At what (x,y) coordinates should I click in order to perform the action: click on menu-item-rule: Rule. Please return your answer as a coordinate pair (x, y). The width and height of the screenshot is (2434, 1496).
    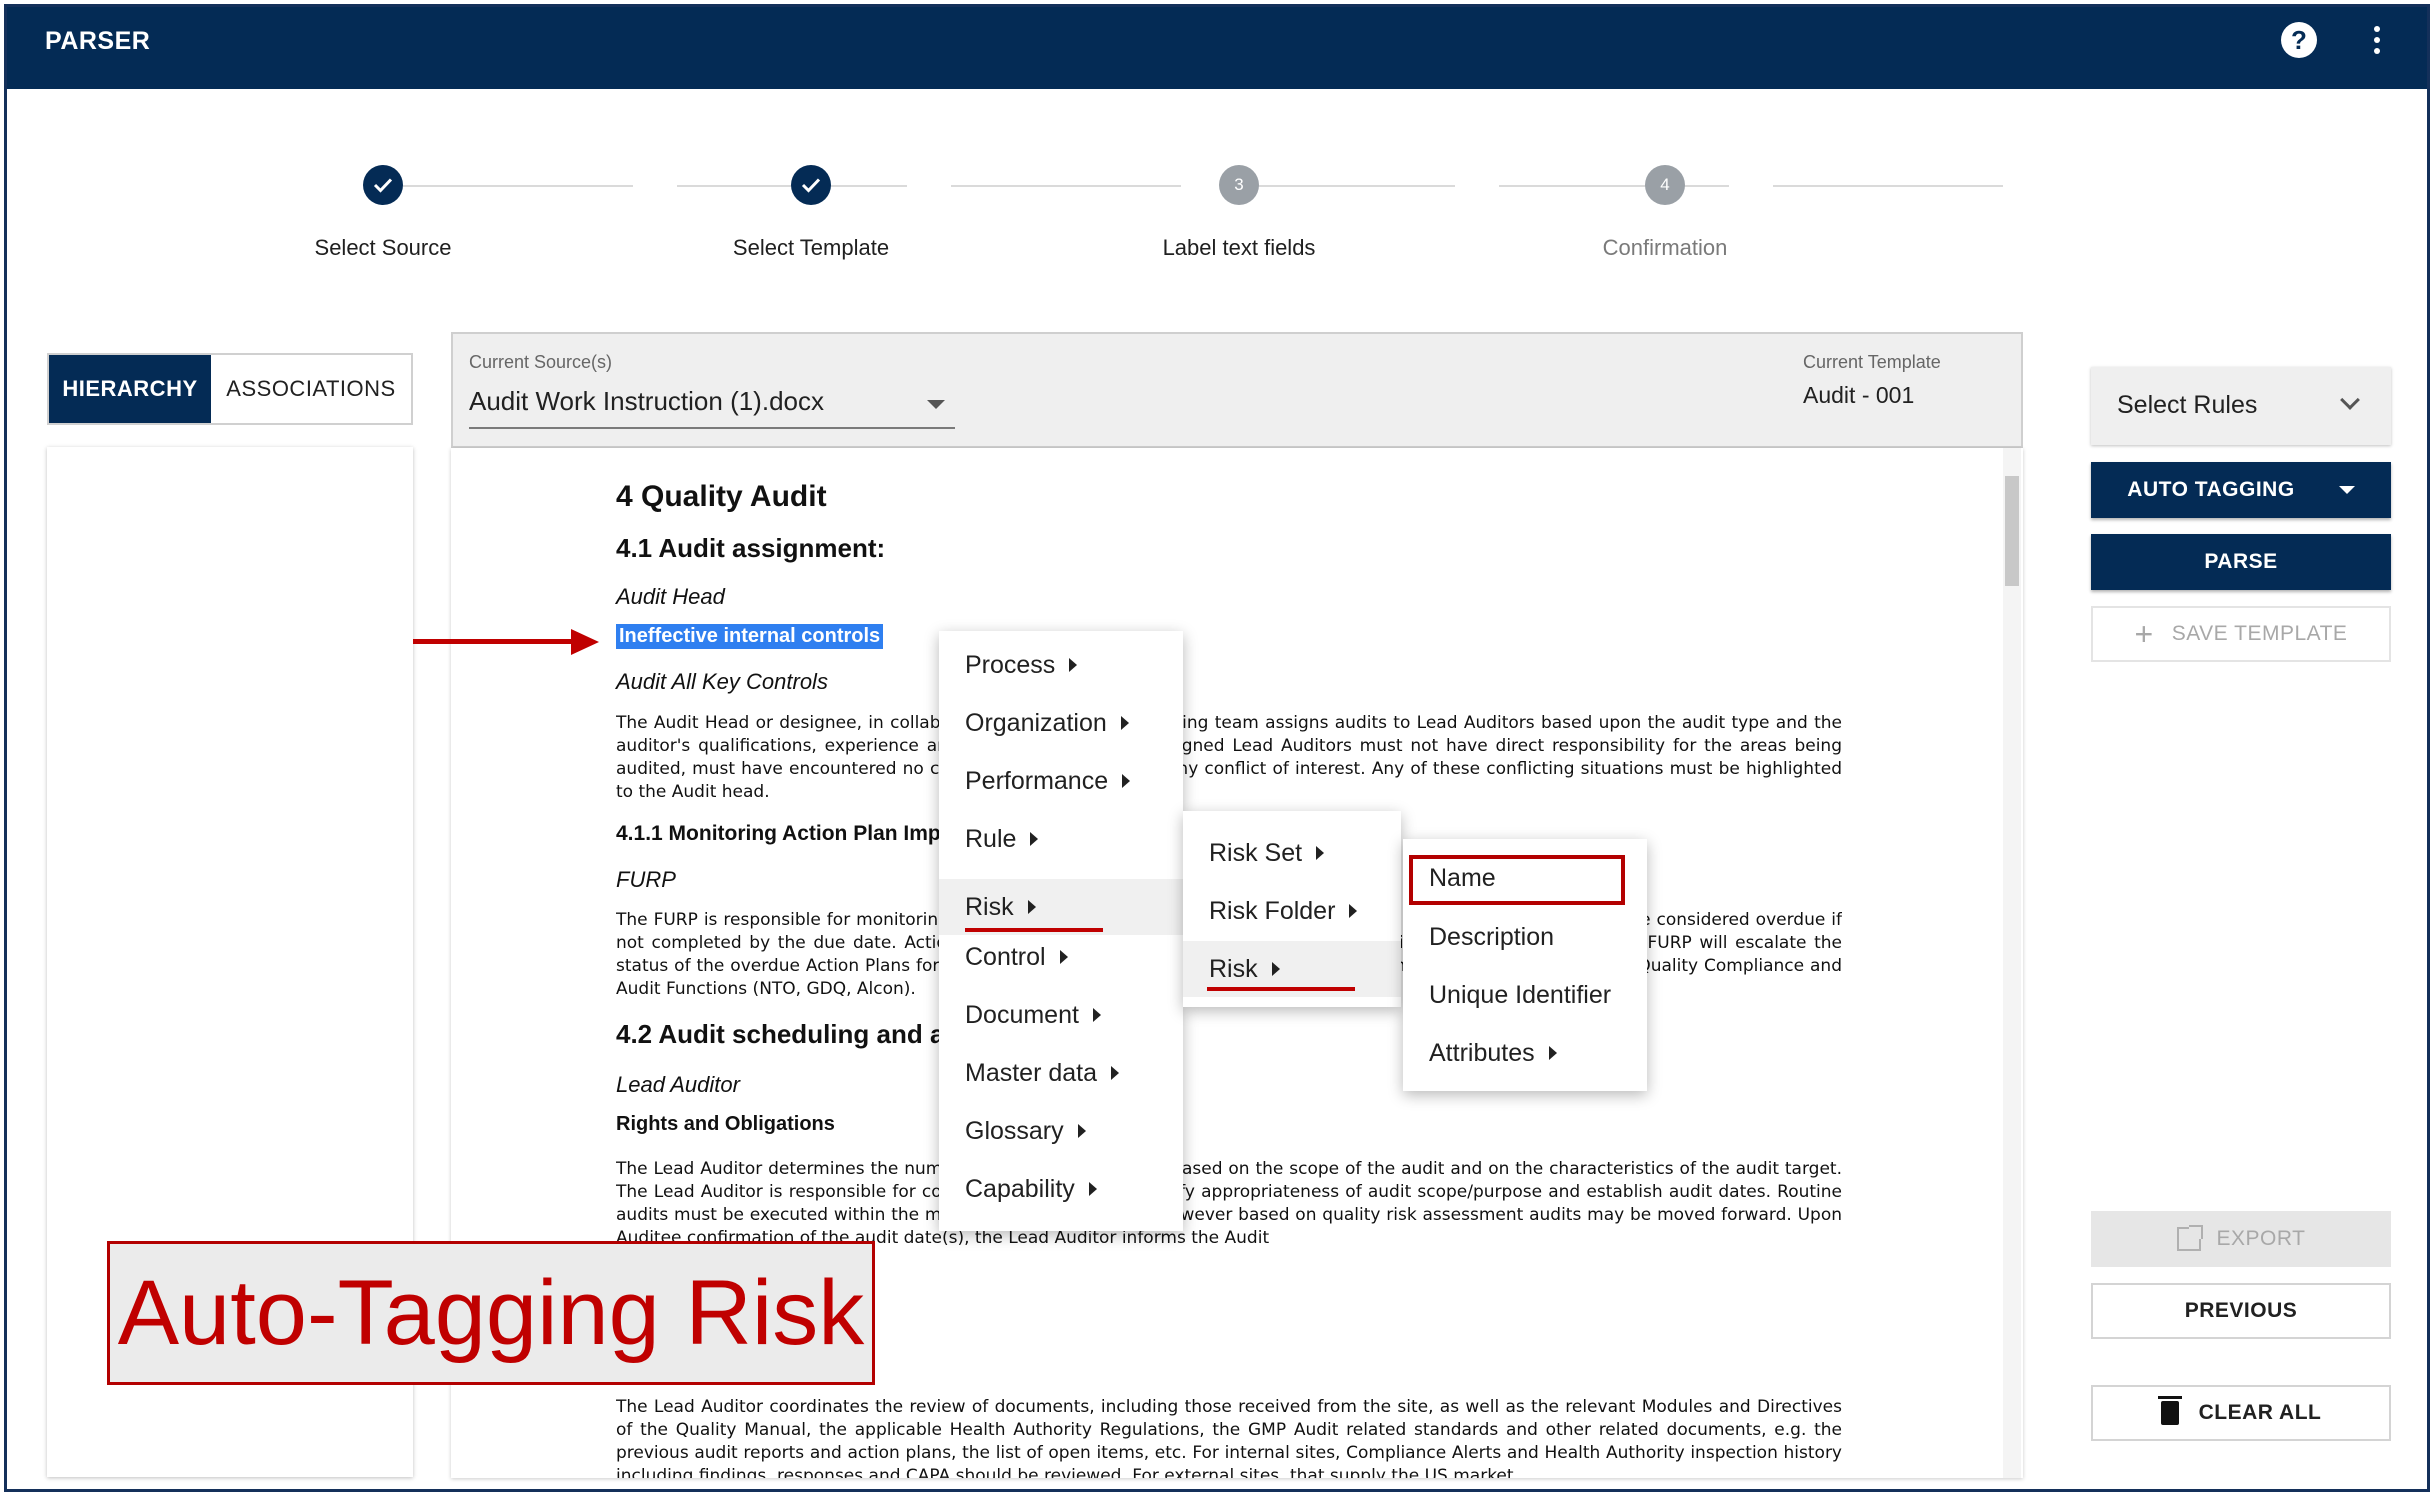
    Looking at the image, I should click on (1061, 839).